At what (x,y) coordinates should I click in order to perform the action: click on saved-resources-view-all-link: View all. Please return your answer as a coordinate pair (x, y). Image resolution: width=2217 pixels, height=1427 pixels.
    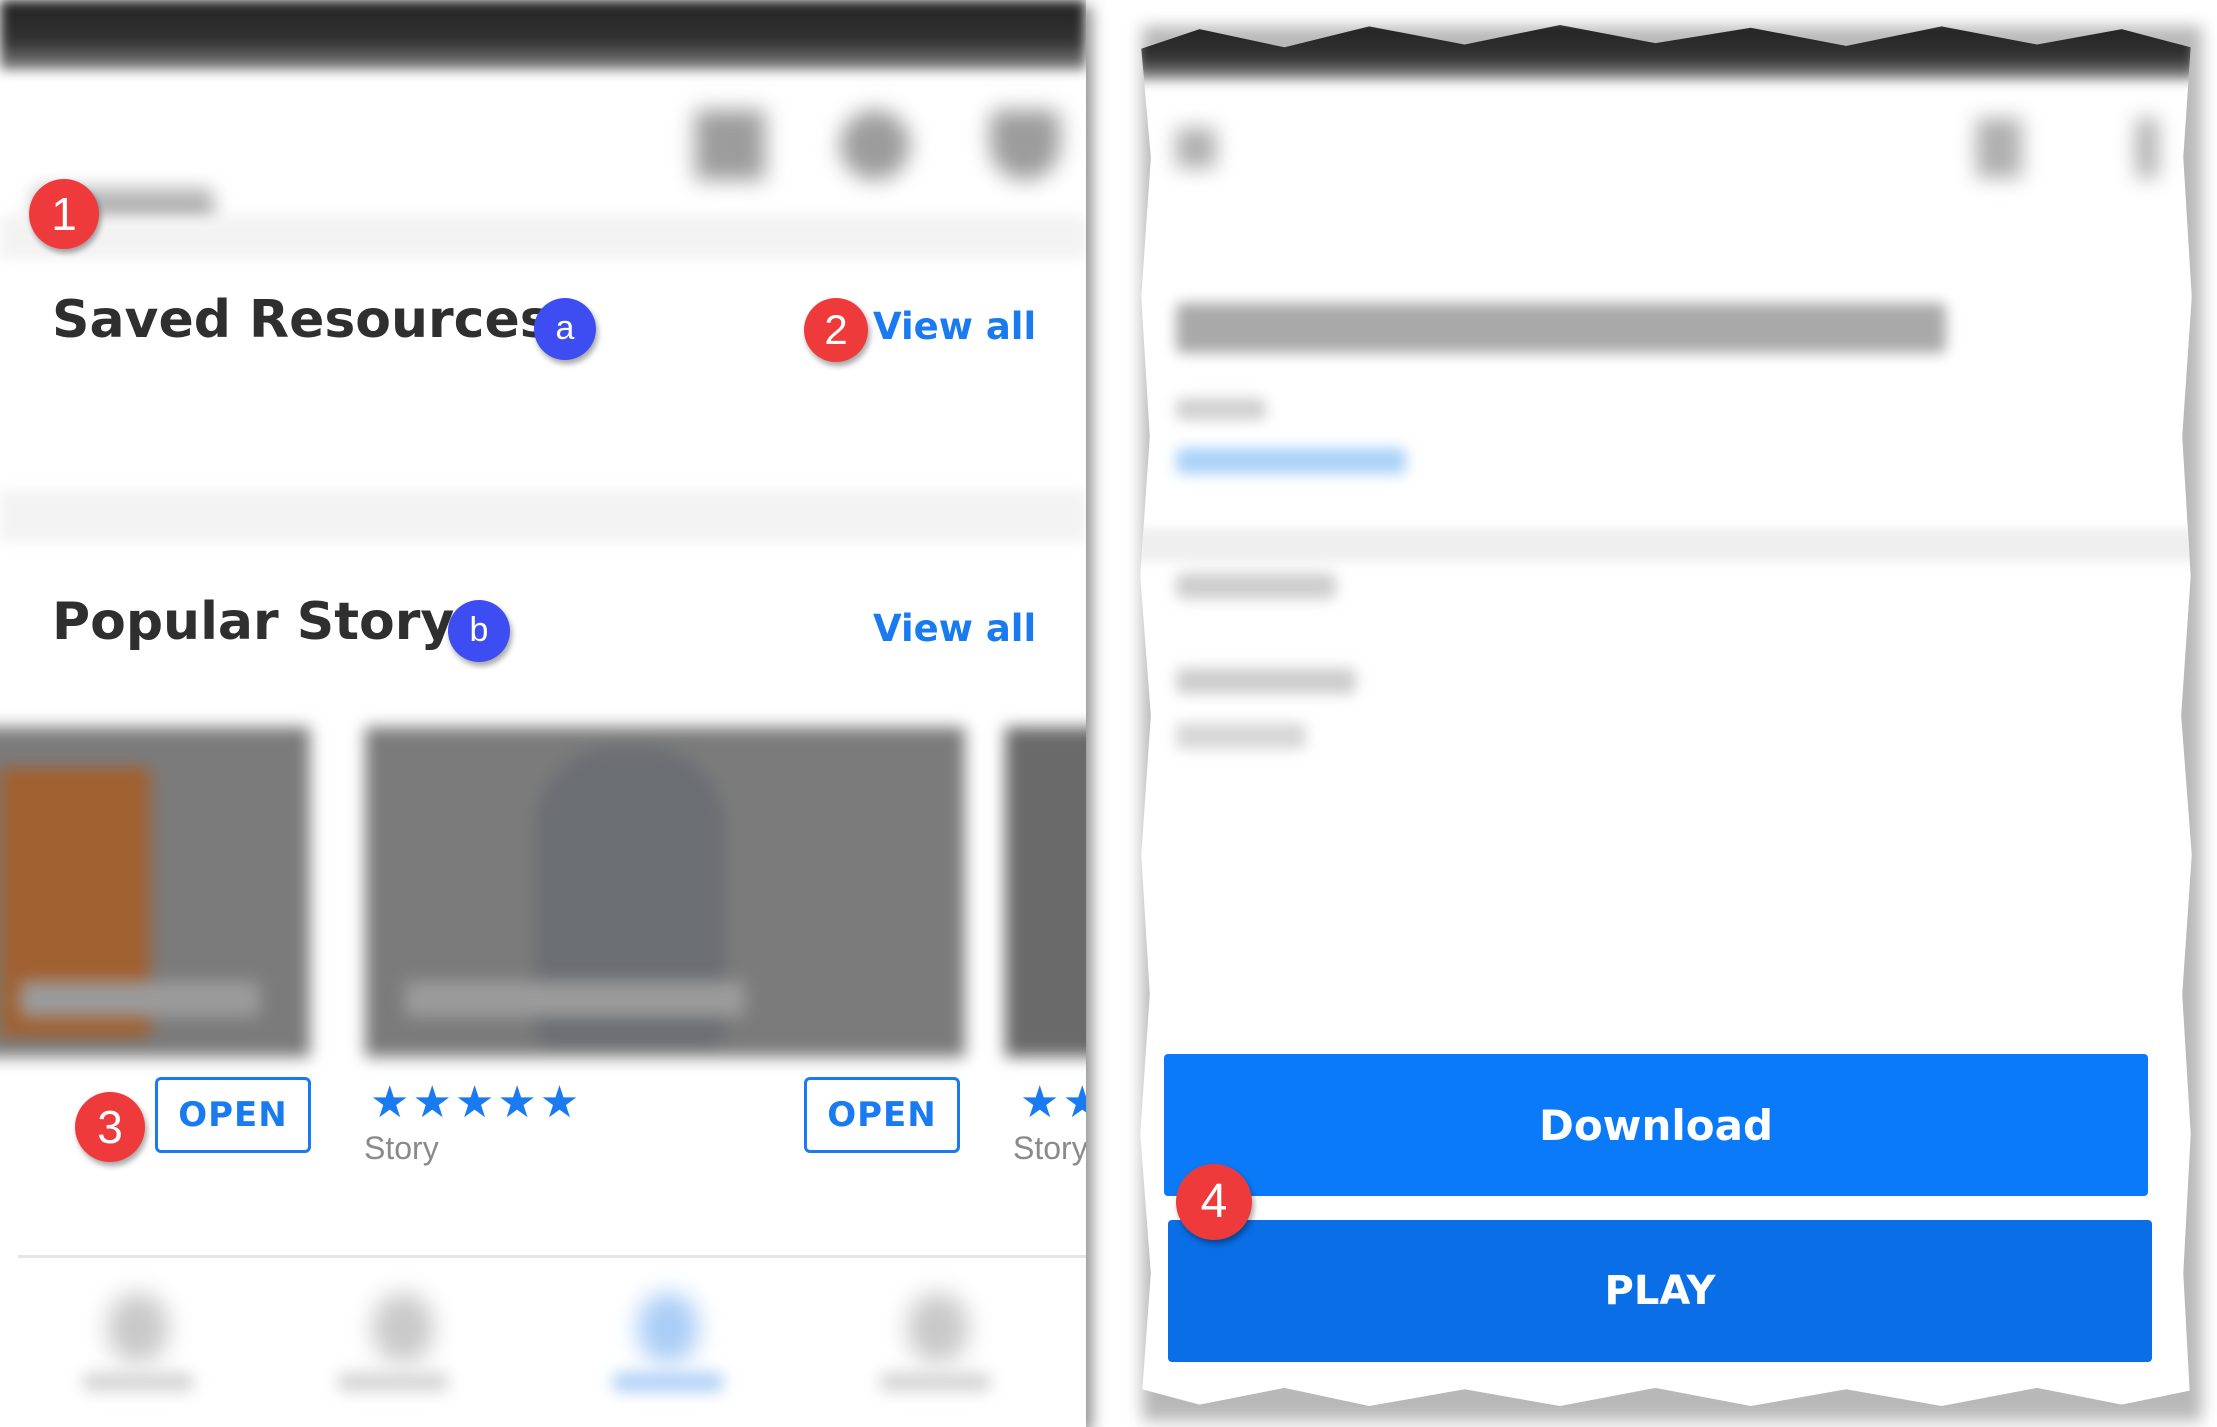
    Looking at the image, I should click on (954, 326).